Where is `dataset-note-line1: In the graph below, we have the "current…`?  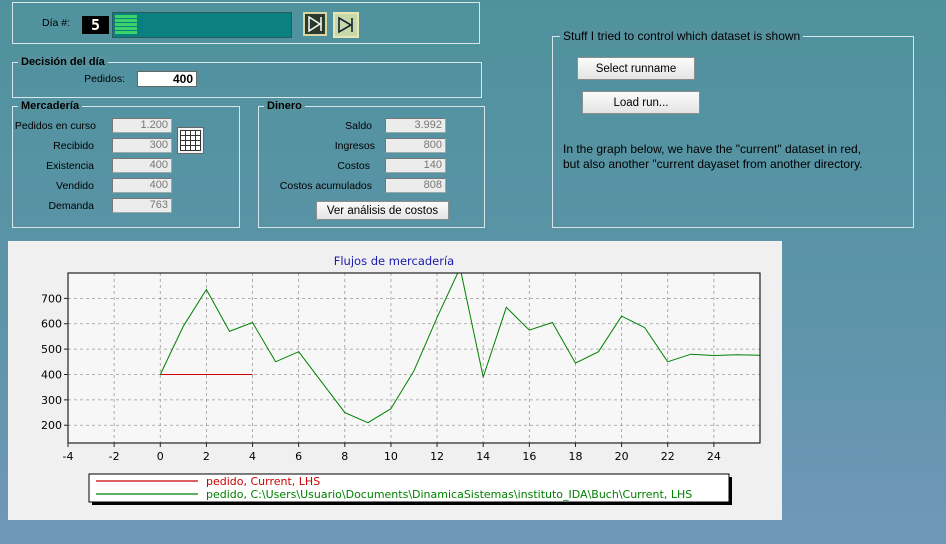
dataset-note-line1: In the graph below, we have the "current… is located at coordinates (712, 149).